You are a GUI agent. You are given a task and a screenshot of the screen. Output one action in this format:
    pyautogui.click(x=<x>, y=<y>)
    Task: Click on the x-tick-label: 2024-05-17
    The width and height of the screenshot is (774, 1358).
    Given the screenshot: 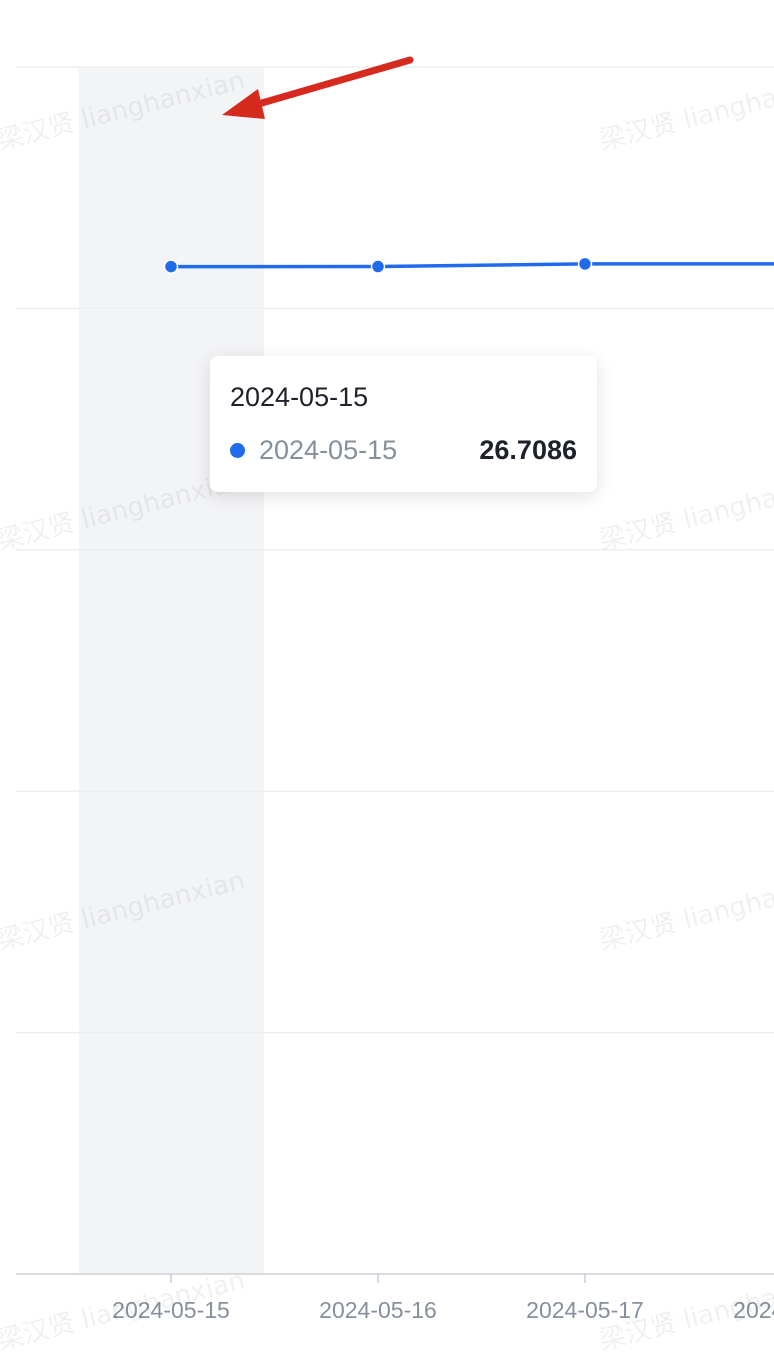 What is the action you would take?
    pyautogui.click(x=585, y=1310)
    